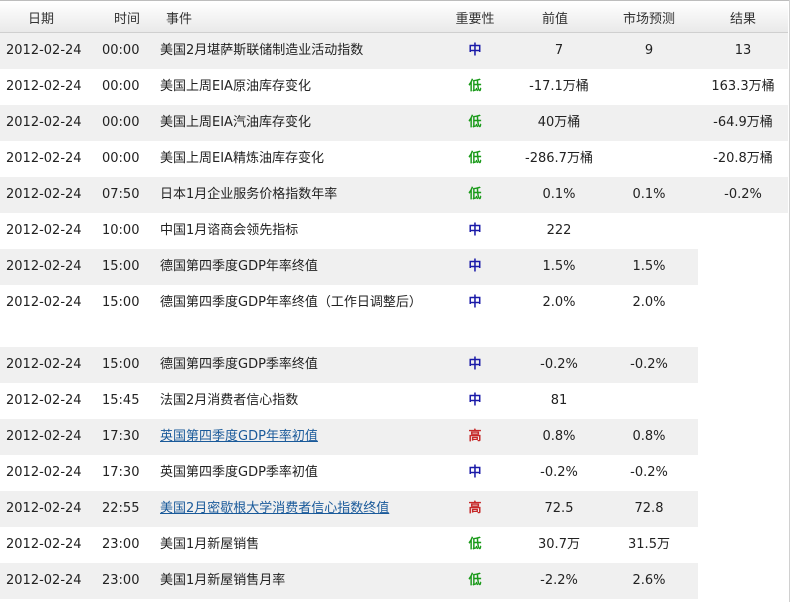 The image size is (790, 602). Describe the element at coordinates (559, 86) in the screenshot. I see `row-previous: -17.1万桶` at that location.